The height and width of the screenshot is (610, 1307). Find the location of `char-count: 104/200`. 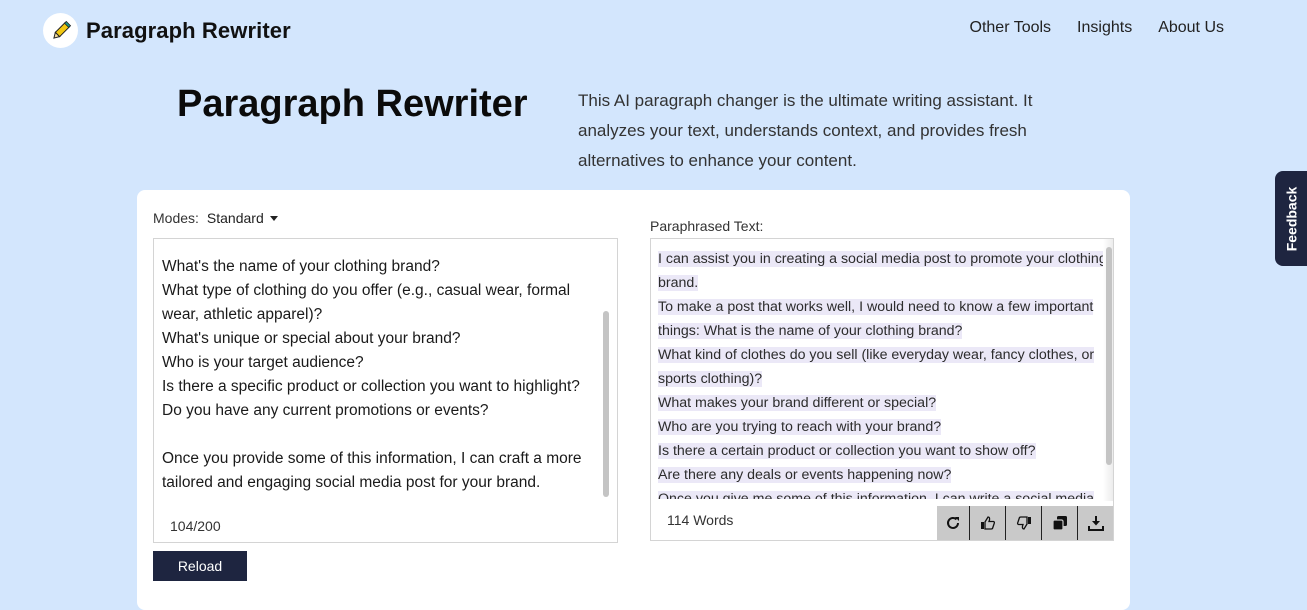

char-count: 104/200 is located at coordinates (195, 526).